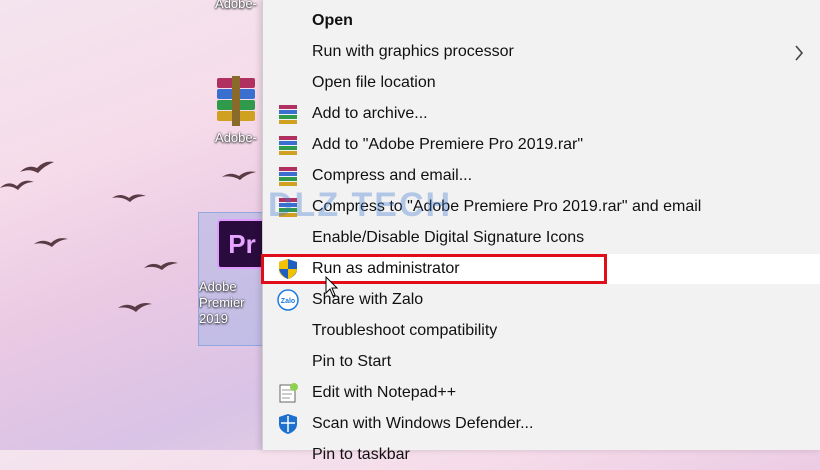  Describe the element at coordinates (332, 20) in the screenshot. I see `menu-item-label: Open` at that location.